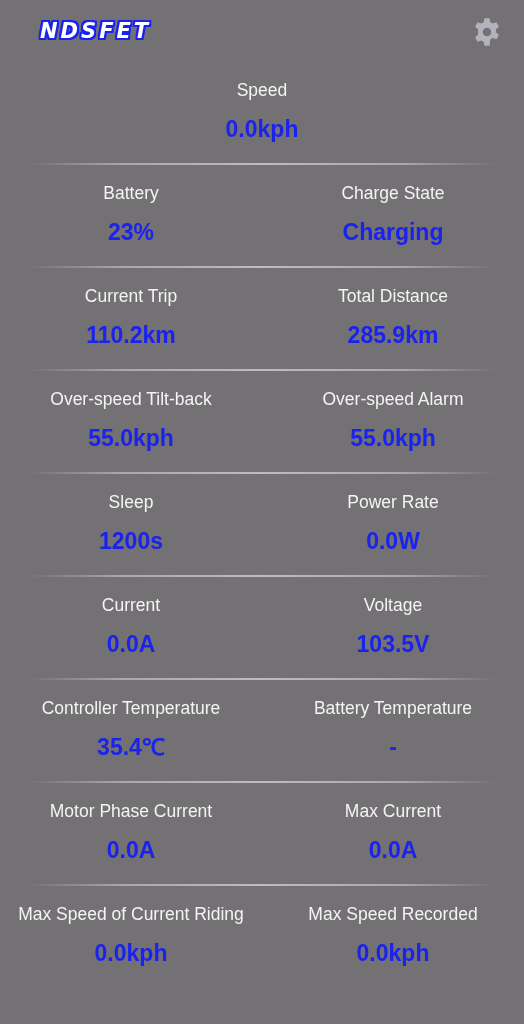 The height and width of the screenshot is (1024, 524). Describe the element at coordinates (131, 708) in the screenshot. I see `metric-label: Controller Temperature` at that location.